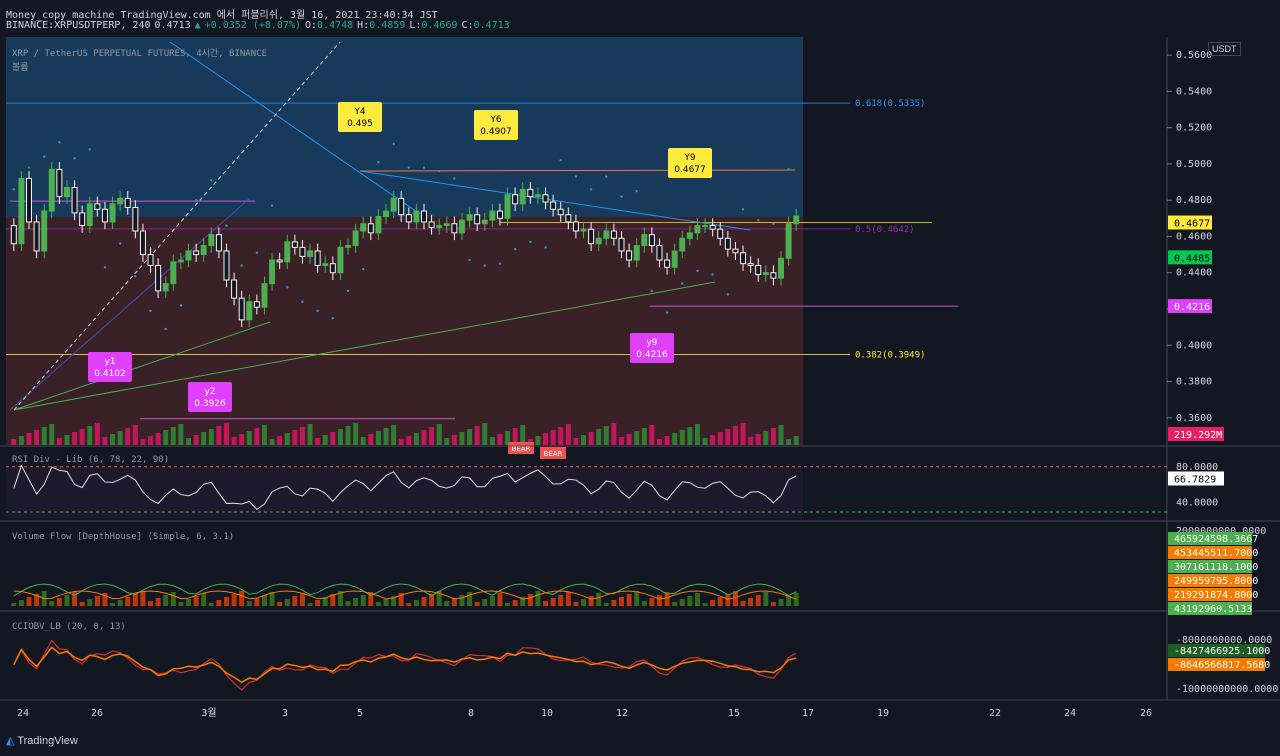  What do you see at coordinates (405, 665) in the screenshot?
I see `cciobv-signal-line` at bounding box center [405, 665].